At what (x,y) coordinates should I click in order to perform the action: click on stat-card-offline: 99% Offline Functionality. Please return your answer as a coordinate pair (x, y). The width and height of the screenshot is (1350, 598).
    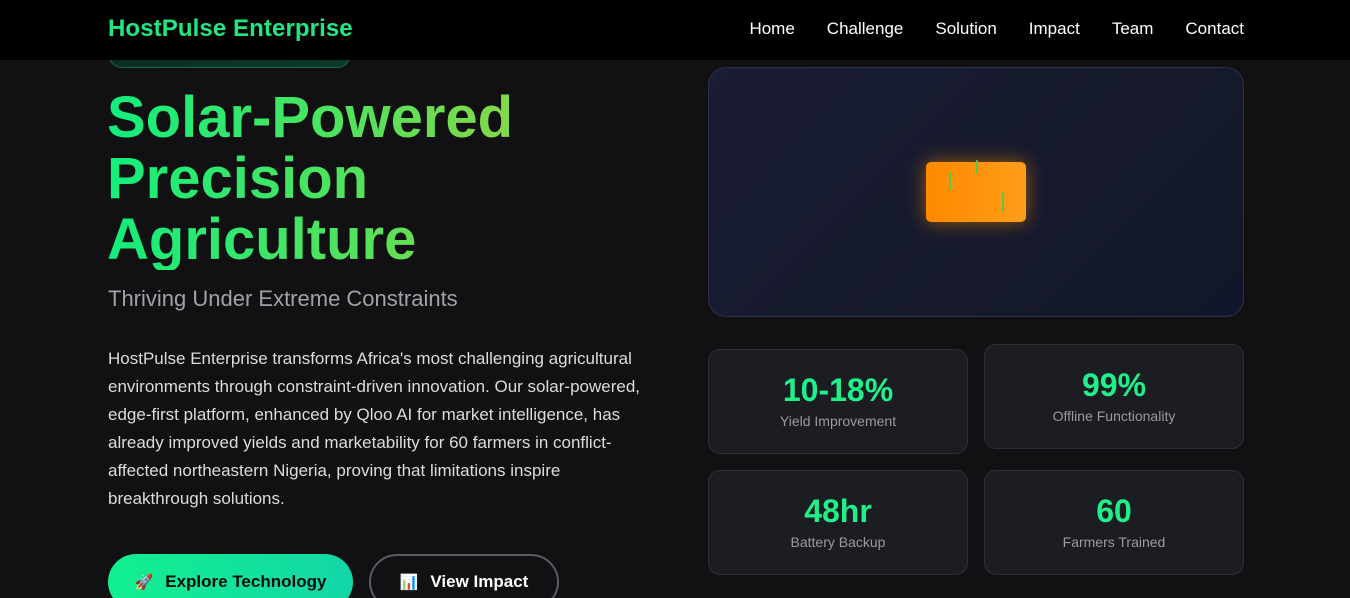
    Looking at the image, I should click on (1114, 396).